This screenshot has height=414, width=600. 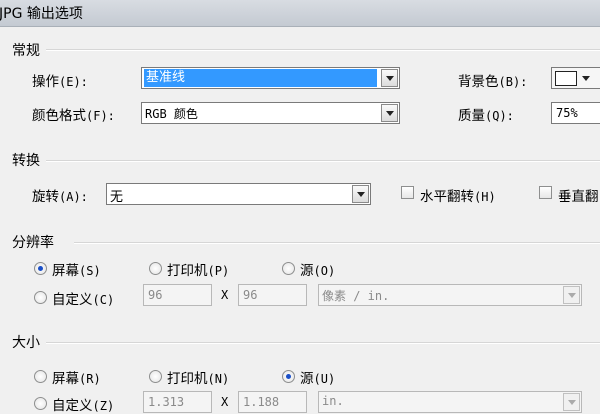 I want to click on window-title: JPG 输出选项, so click(x=41, y=14).